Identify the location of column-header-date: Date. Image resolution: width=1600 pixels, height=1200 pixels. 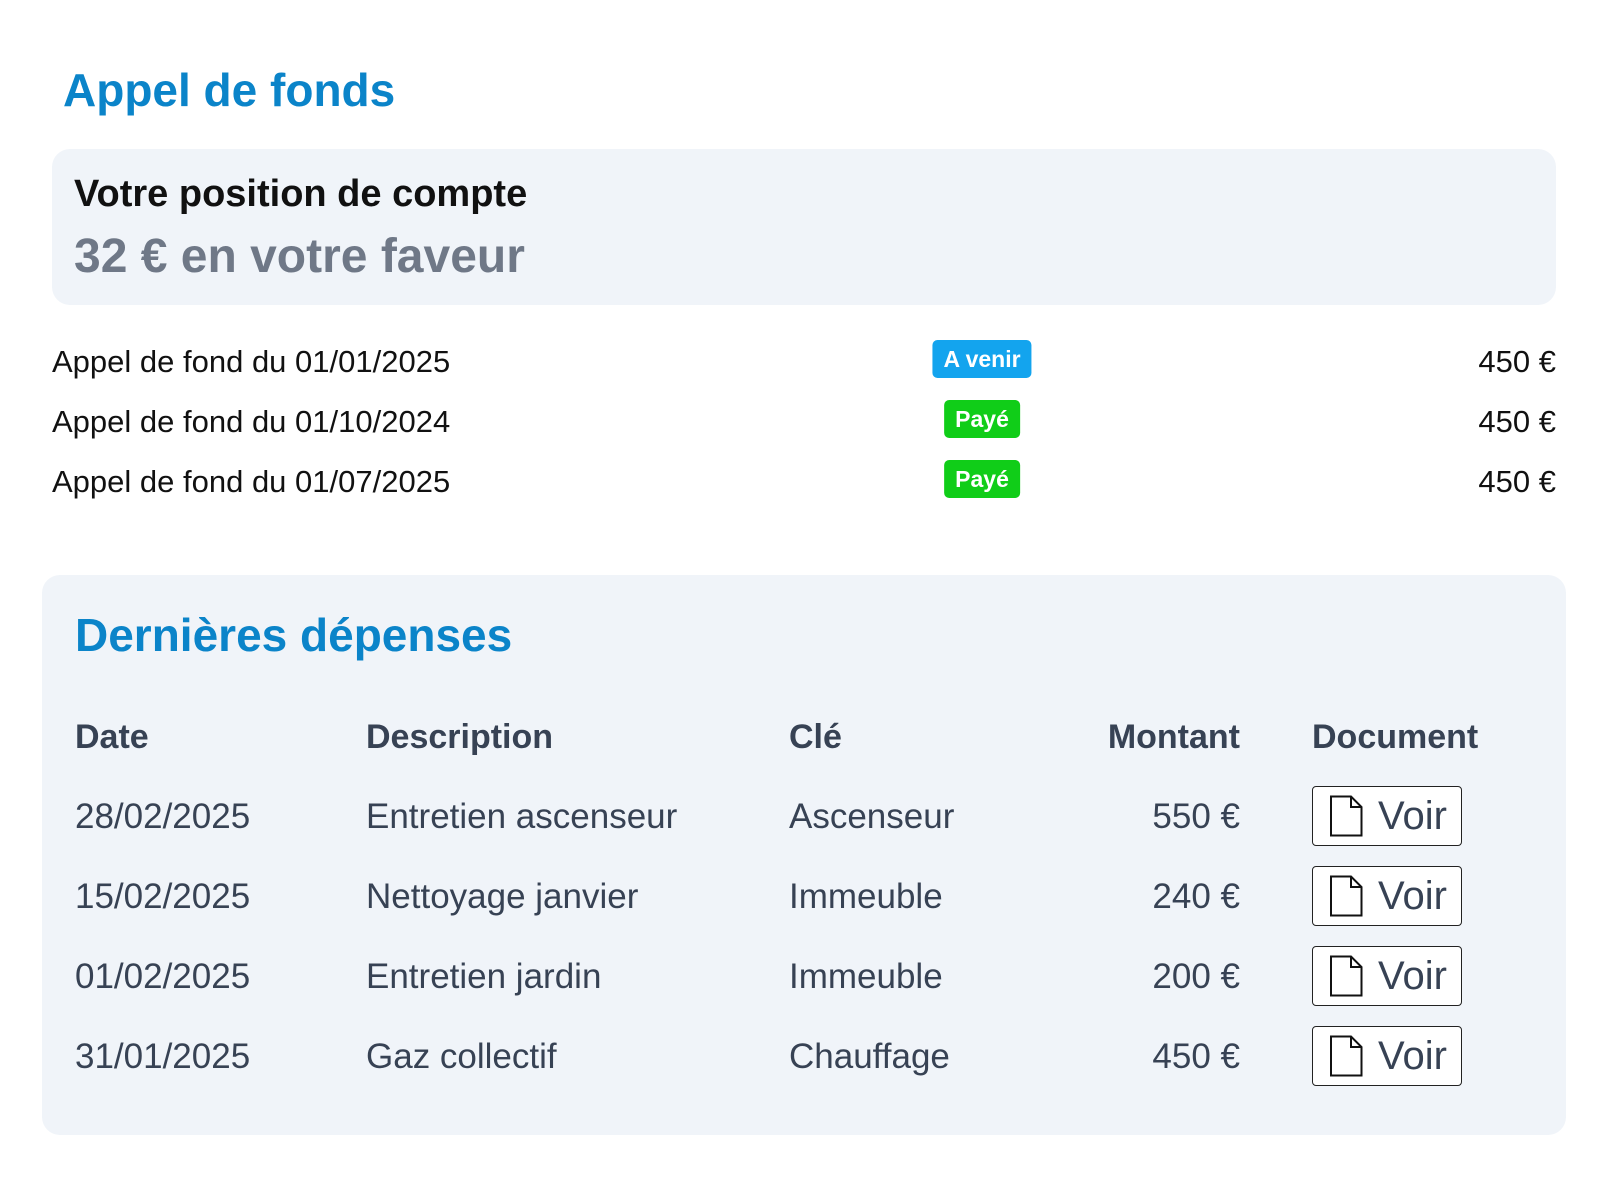
(112, 737).